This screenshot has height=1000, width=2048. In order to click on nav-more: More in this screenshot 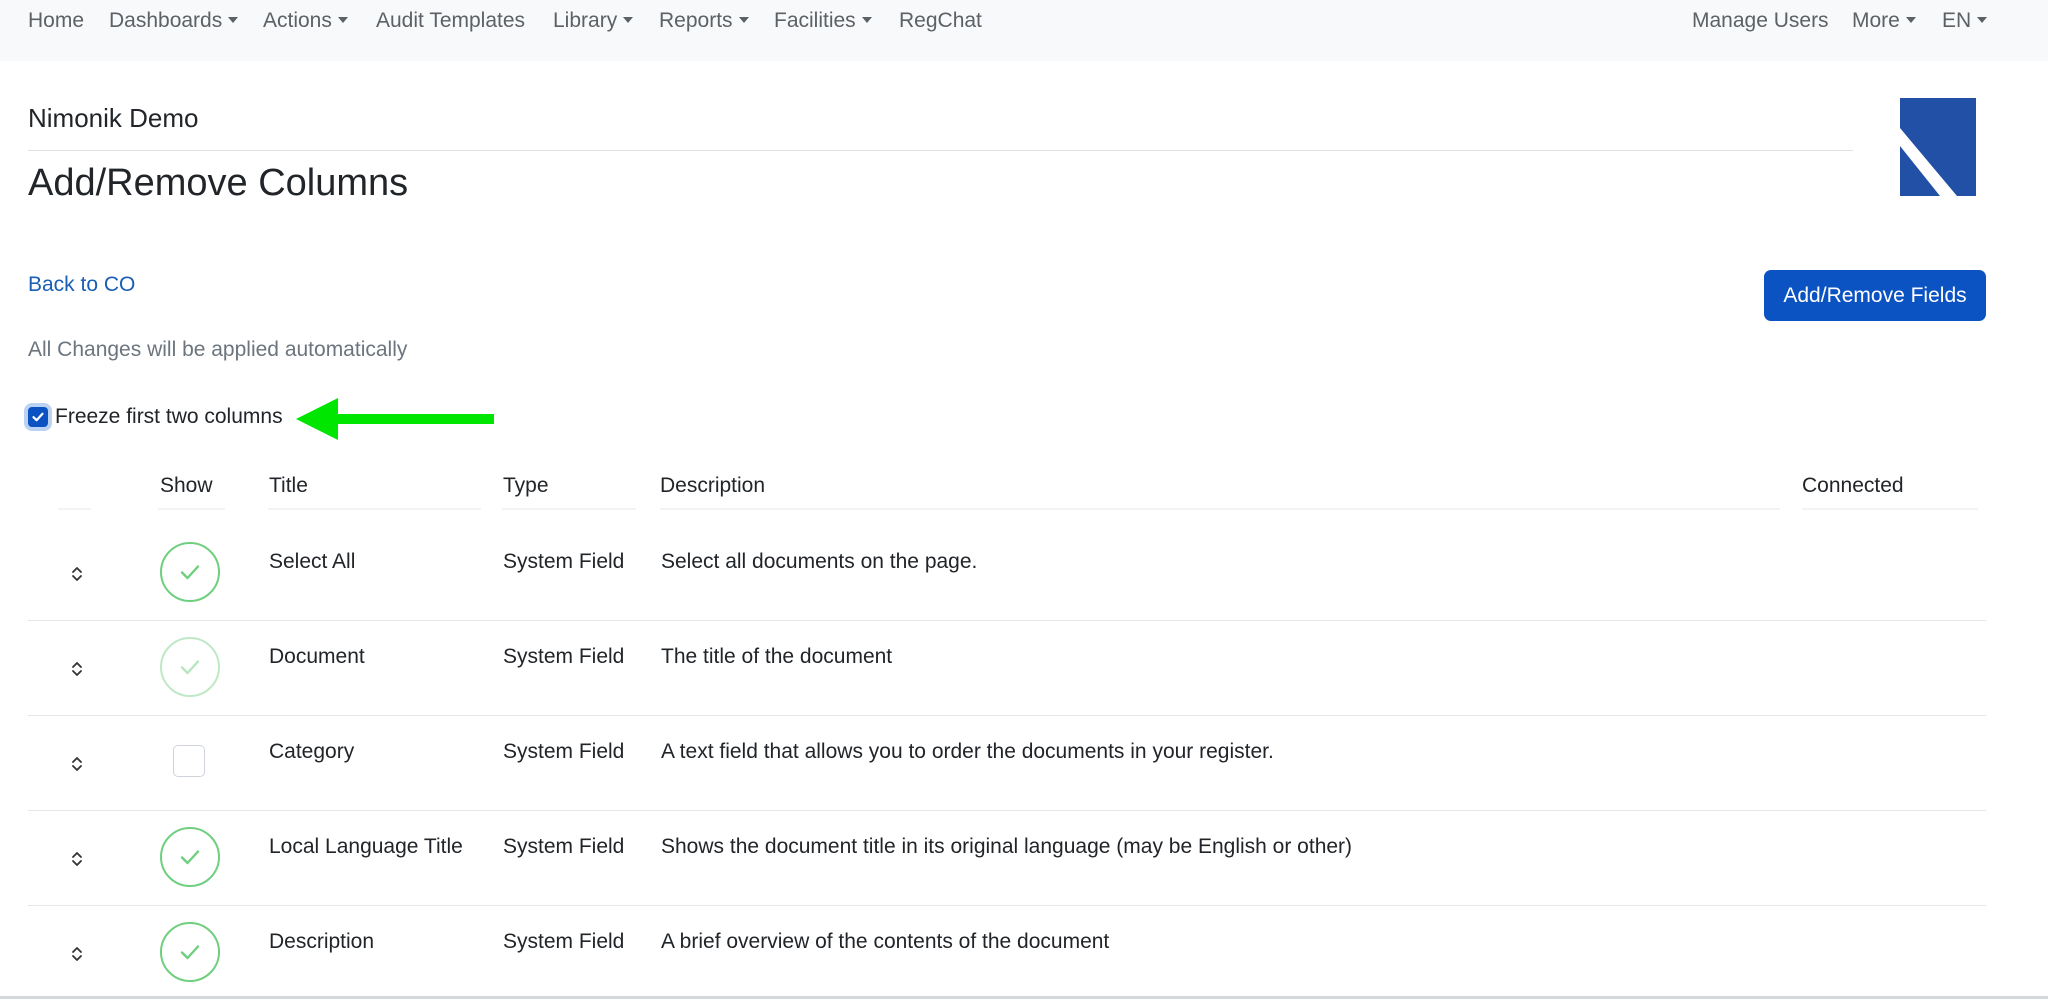, I will do `click(1884, 21)`.